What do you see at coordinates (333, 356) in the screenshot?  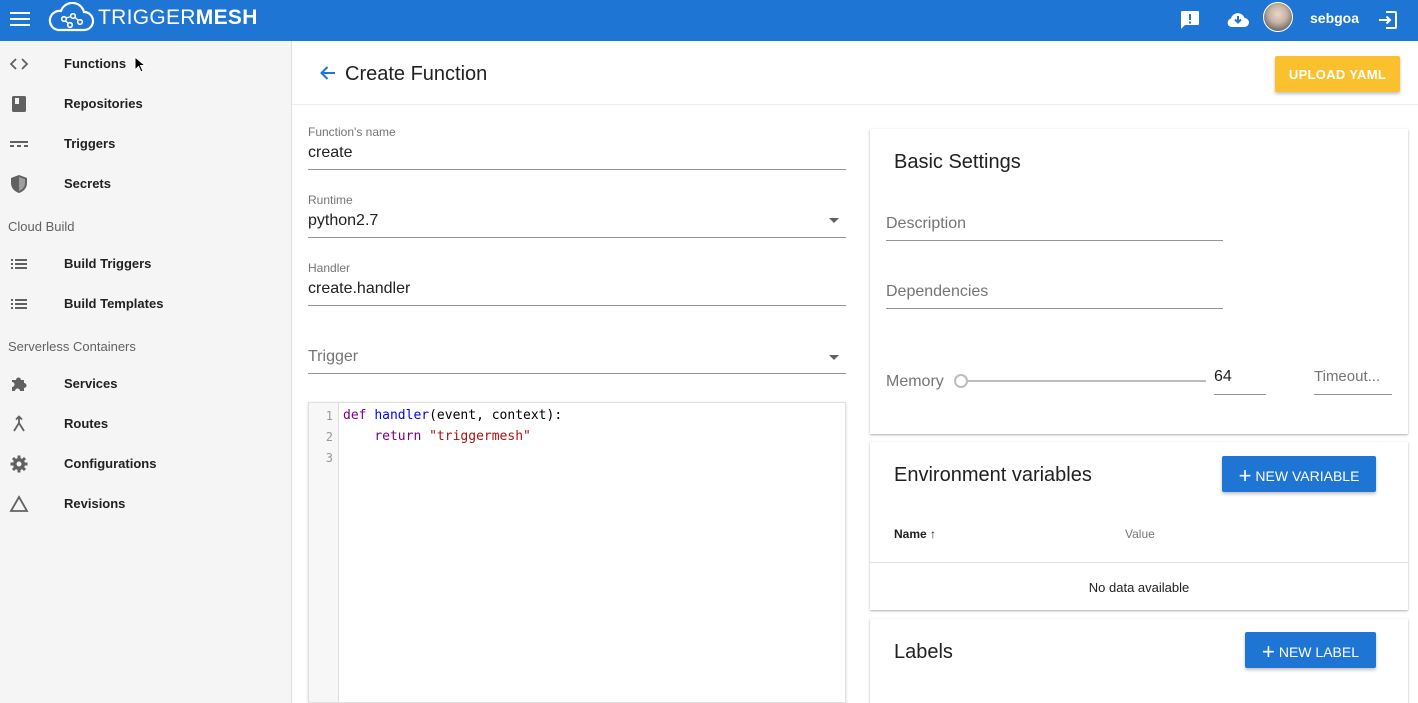 I see `trigger-placeholder: Trigger` at bounding box center [333, 356].